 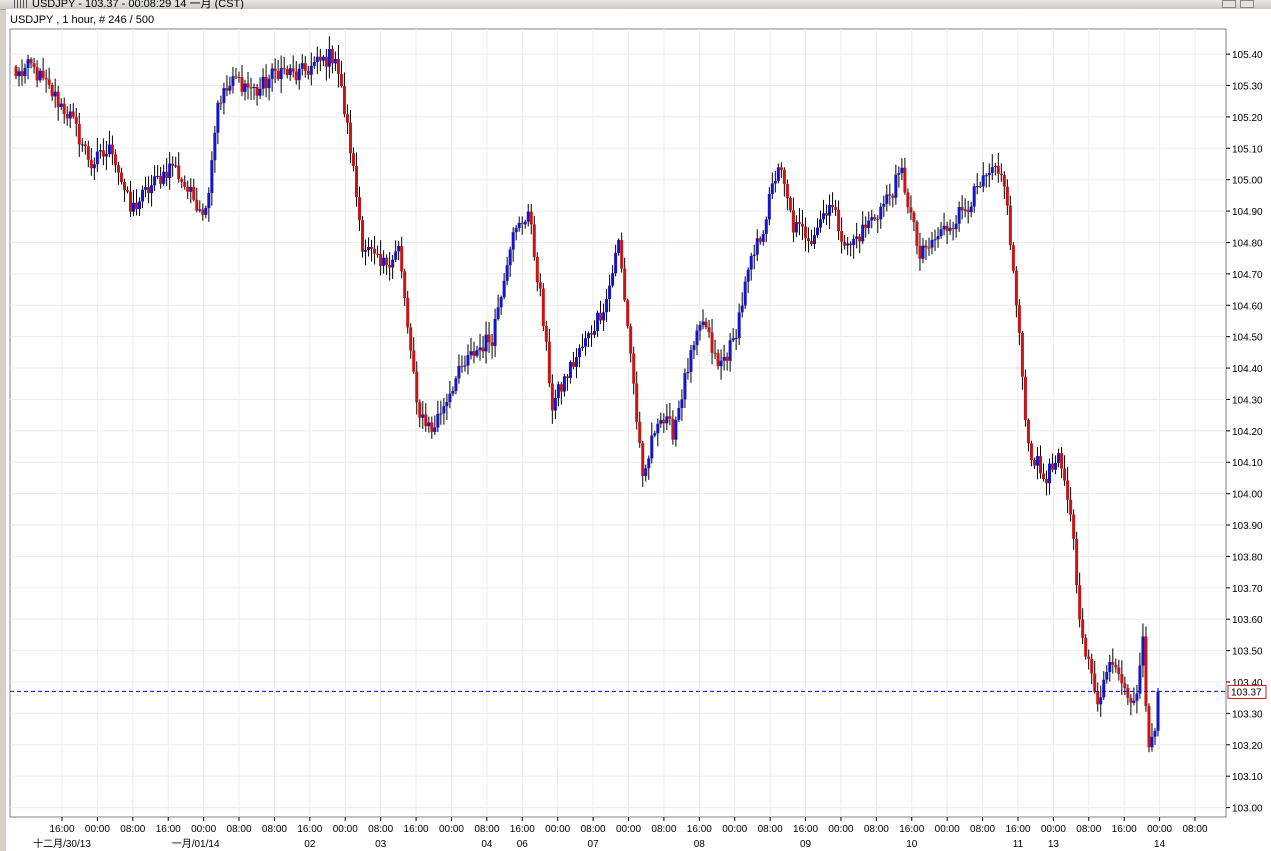 What do you see at coordinates (1247, 4) in the screenshot?
I see `maximize-button` at bounding box center [1247, 4].